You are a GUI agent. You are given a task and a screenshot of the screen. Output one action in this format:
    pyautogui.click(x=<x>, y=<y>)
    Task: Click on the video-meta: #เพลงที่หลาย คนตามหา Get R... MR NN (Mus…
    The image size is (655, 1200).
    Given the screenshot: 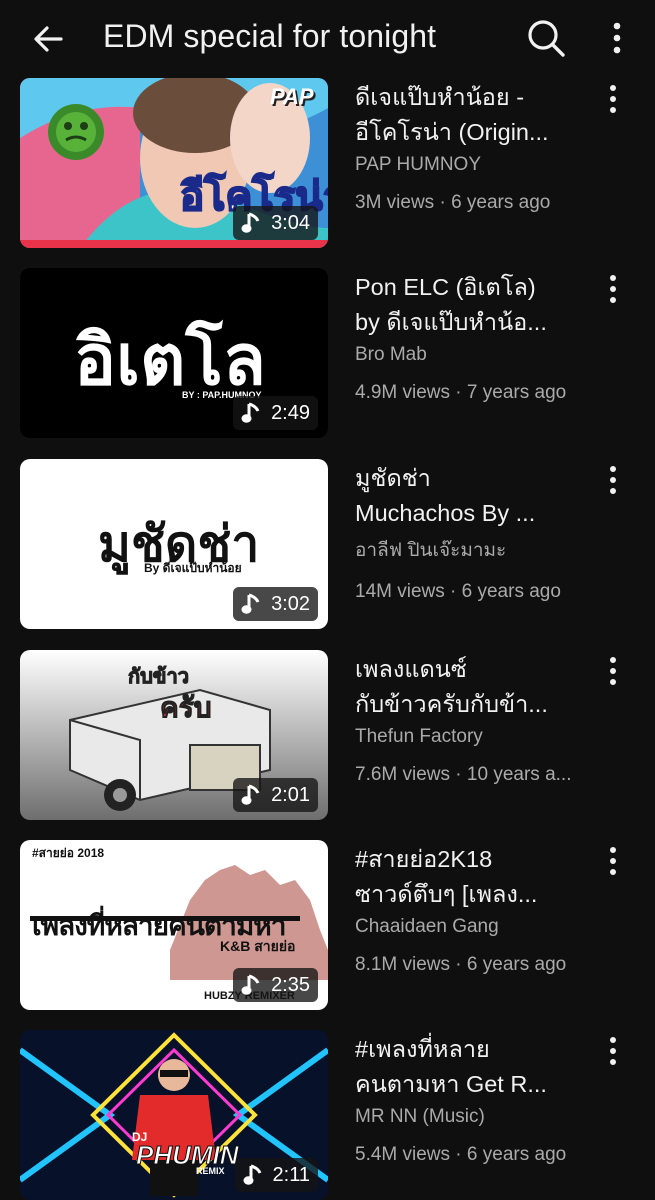 What is the action you would take?
    pyautogui.click(x=475, y=1099)
    